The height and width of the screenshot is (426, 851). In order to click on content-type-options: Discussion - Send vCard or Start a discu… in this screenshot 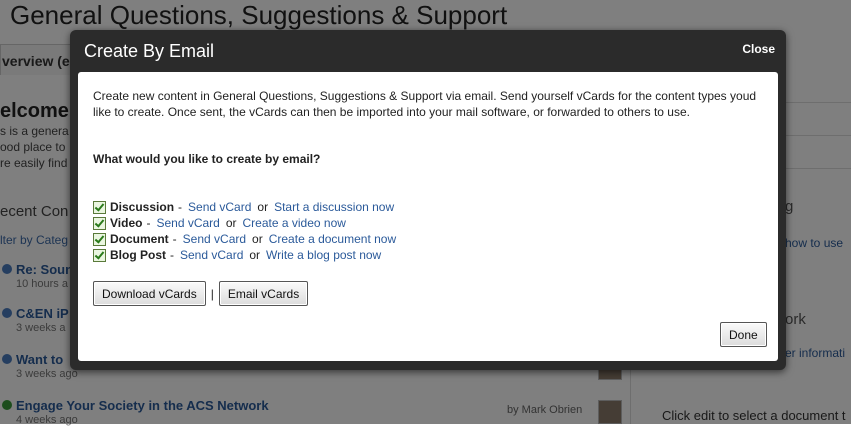, I will do `click(244, 231)`.